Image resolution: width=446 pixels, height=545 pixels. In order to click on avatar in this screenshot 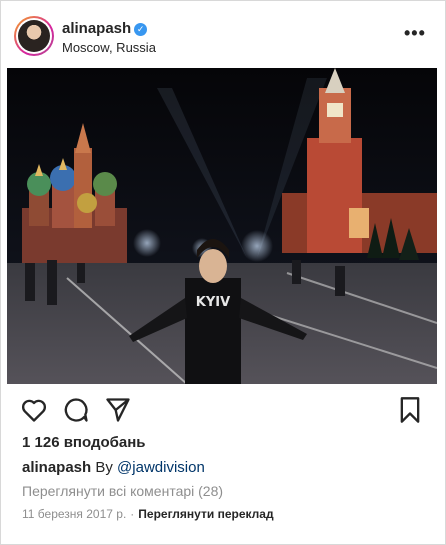, I will do `click(34, 36)`.